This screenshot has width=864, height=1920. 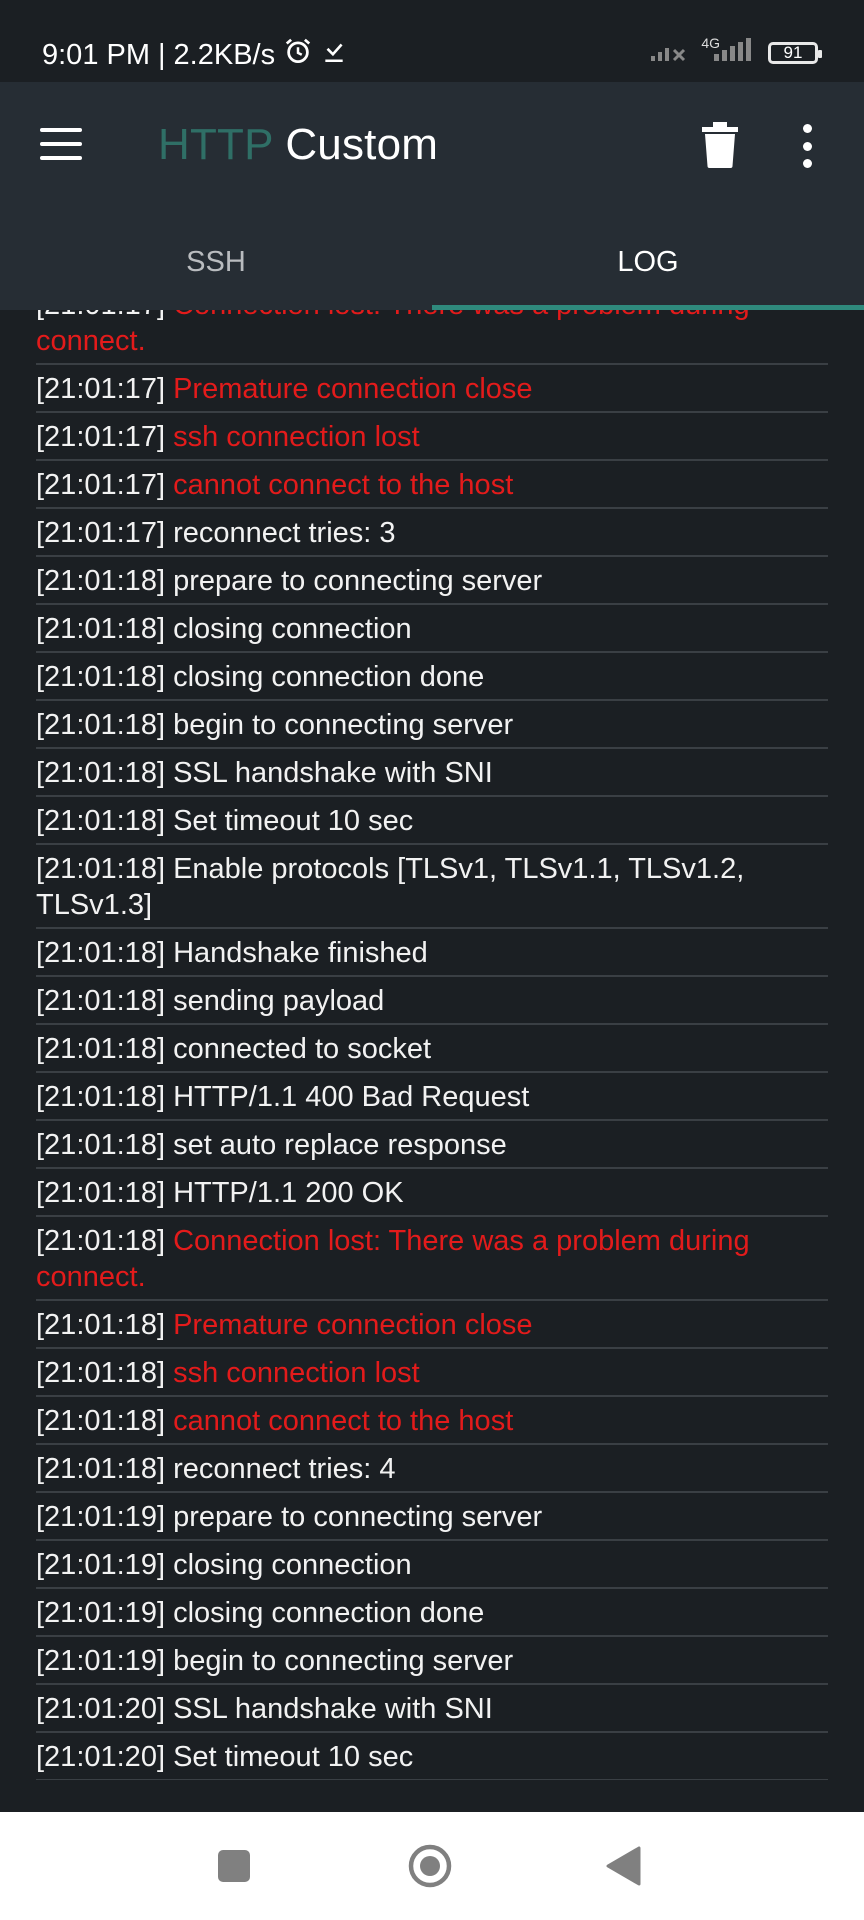 I want to click on app-title-custom: Custom, so click(x=362, y=144).